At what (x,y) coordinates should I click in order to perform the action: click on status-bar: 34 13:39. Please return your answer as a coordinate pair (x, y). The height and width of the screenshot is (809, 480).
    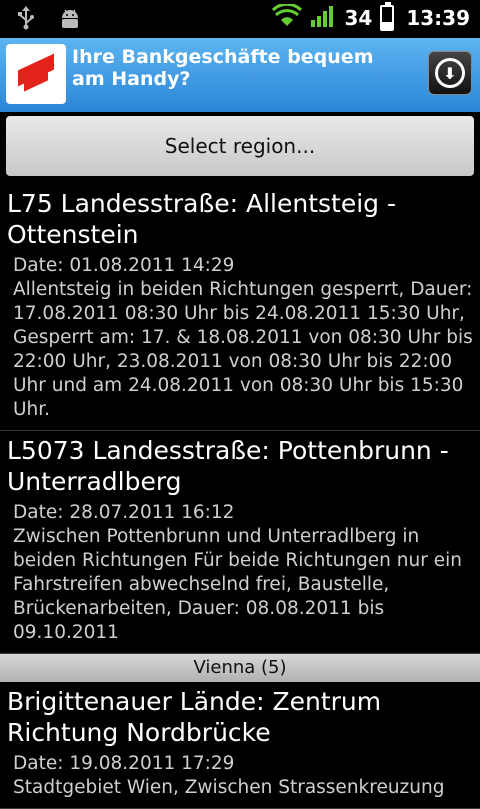
    Looking at the image, I should click on (240, 19).